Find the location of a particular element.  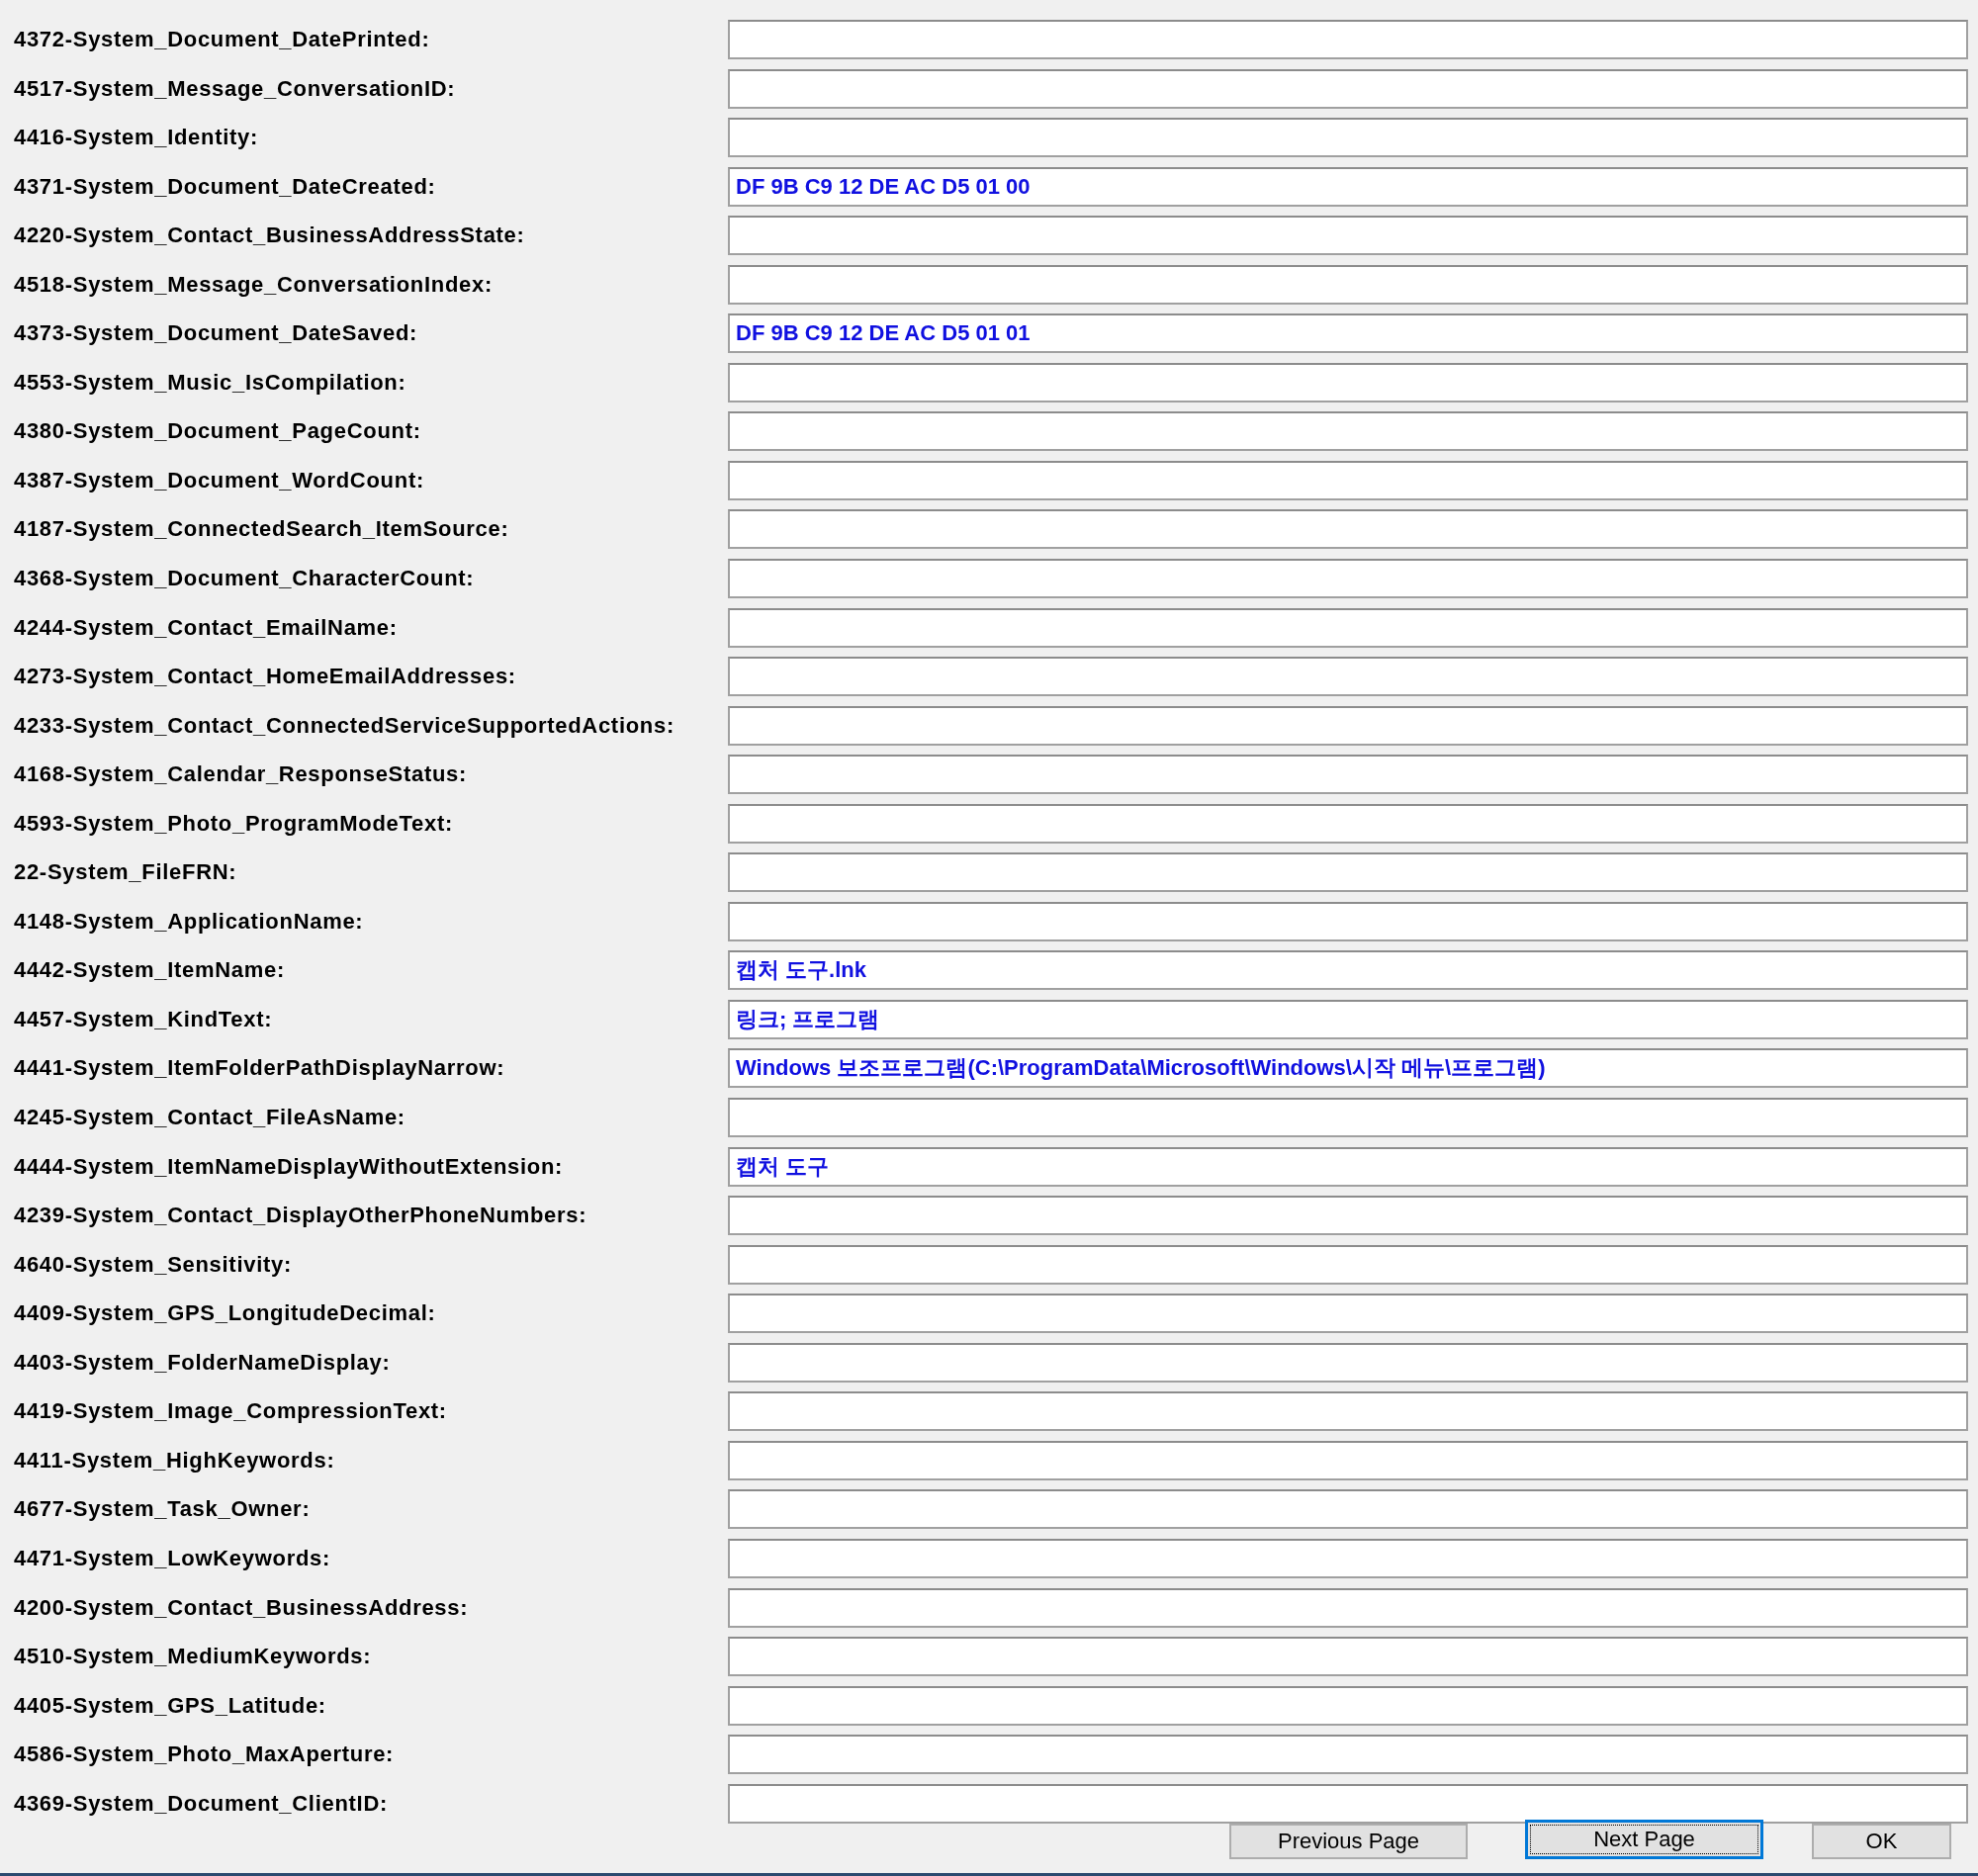

field-label: 4444-System_ItemNameDisplayWithoutExtension: is located at coordinates (289, 1166).